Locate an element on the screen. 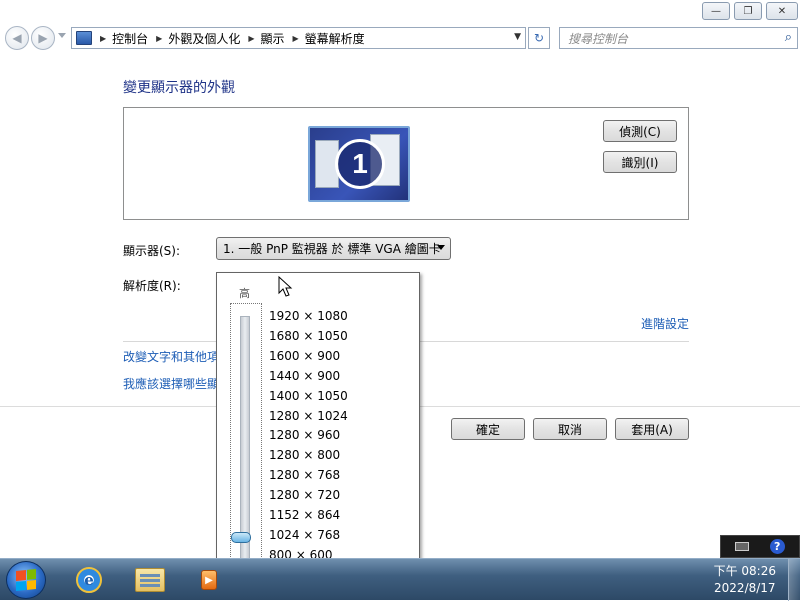 This screenshot has height=601, width=800. breadcrumb-item: ▶ 外觀及個人化 is located at coordinates (194, 38).